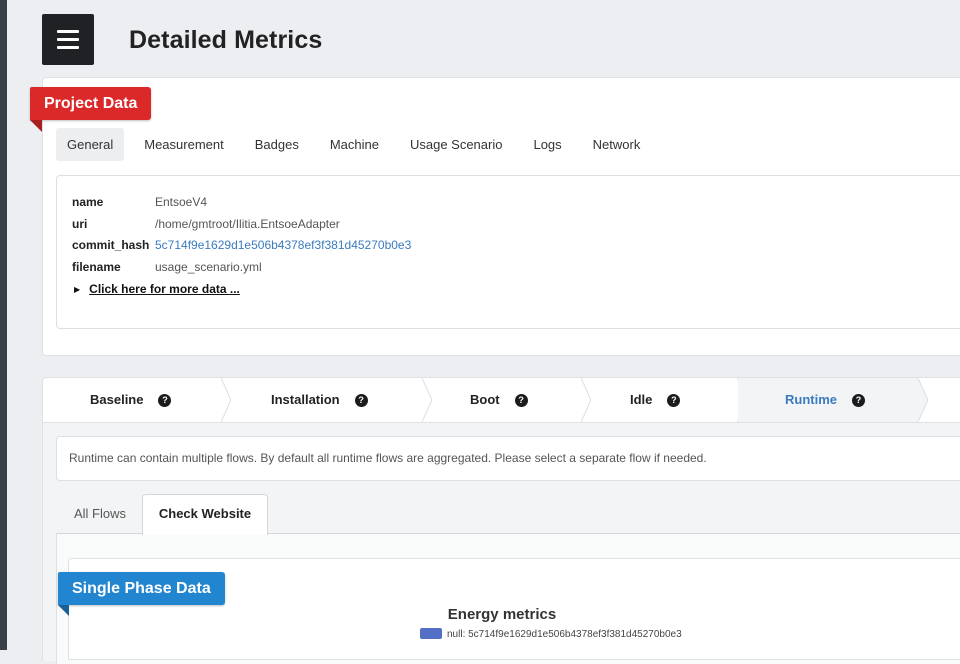  I want to click on tab-measurement: Measurement, so click(183, 144).